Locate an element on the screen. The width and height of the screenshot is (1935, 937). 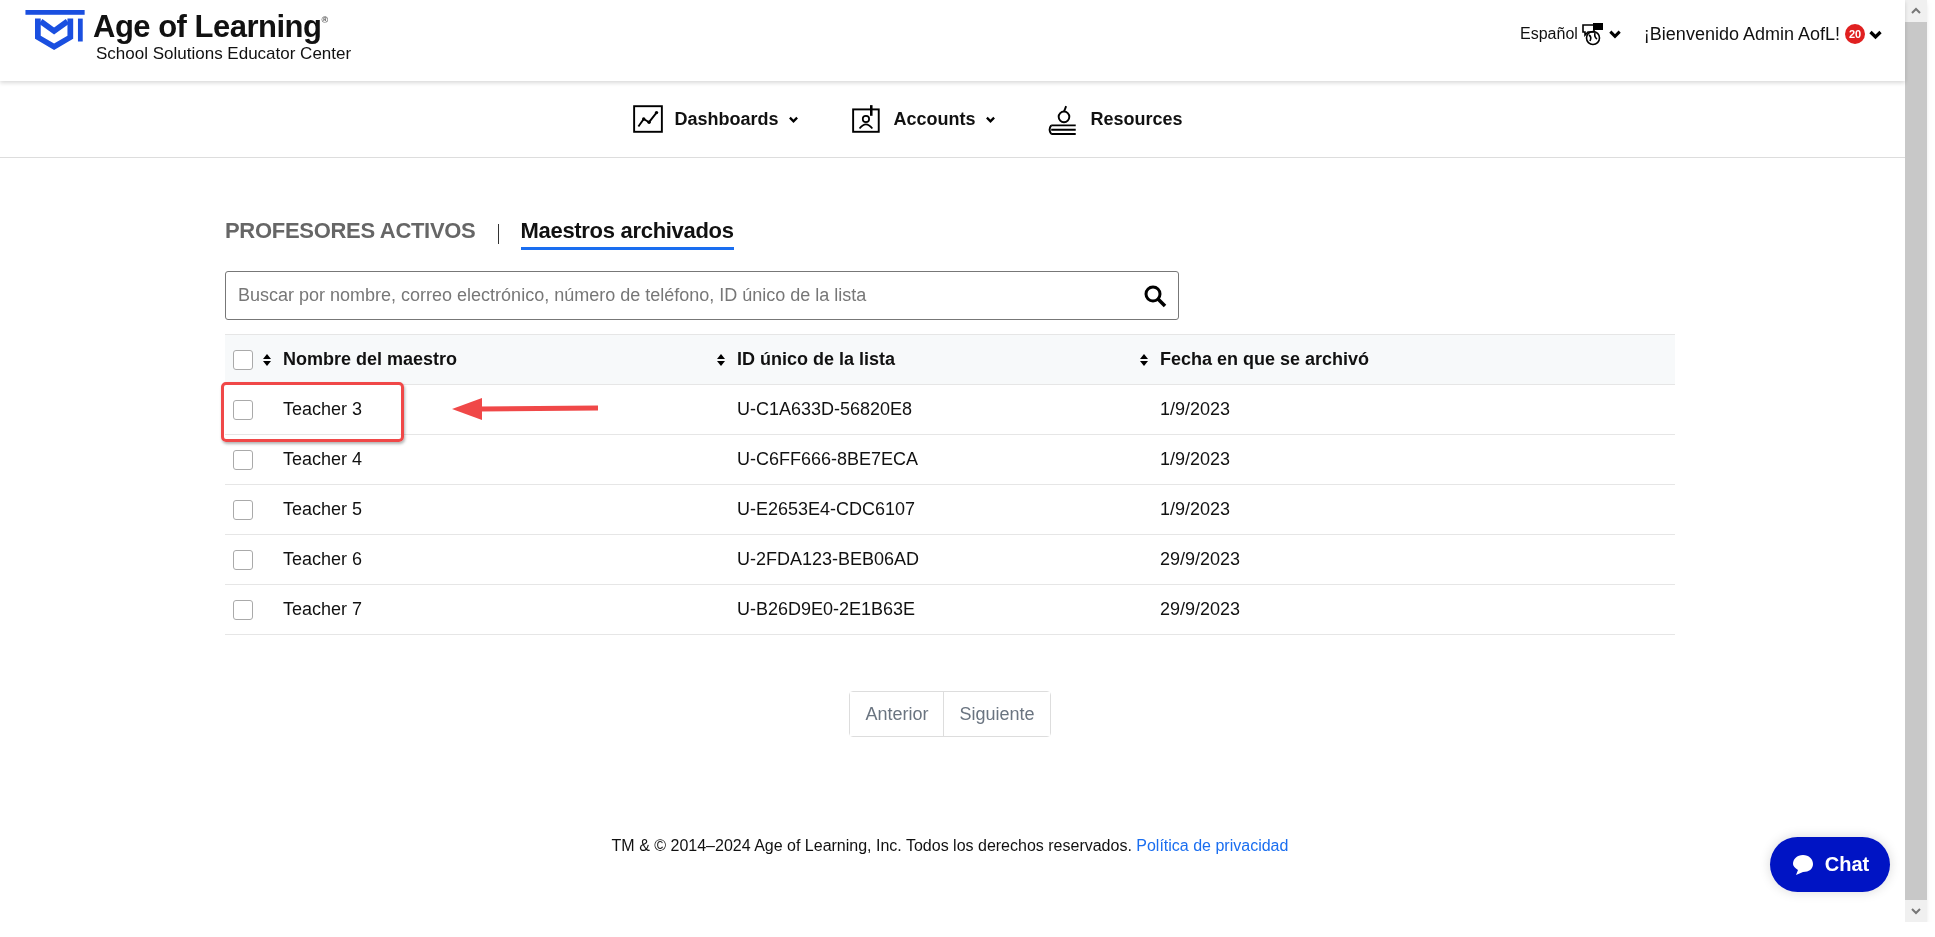
line-chart-icon is located at coordinates (648, 119).